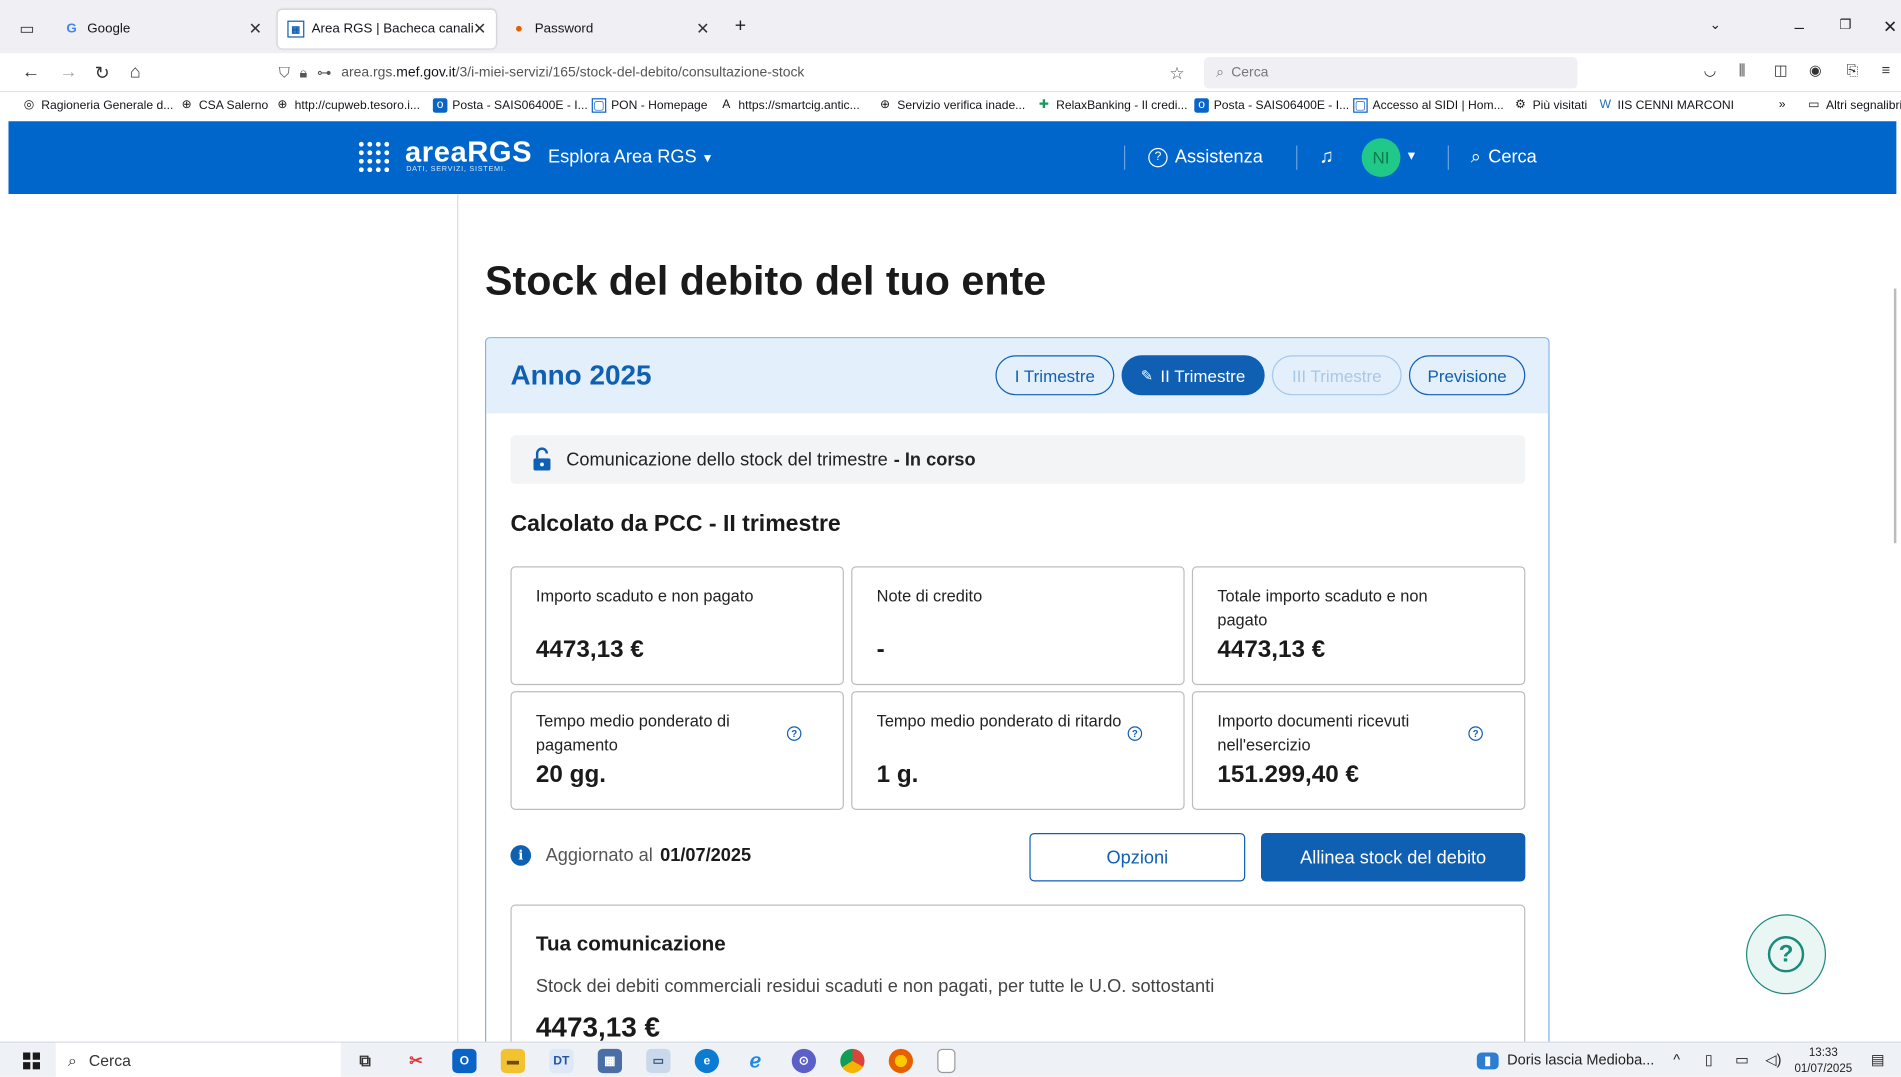  What do you see at coordinates (135, 72) in the screenshot?
I see `home-icon: ⌂` at bounding box center [135, 72].